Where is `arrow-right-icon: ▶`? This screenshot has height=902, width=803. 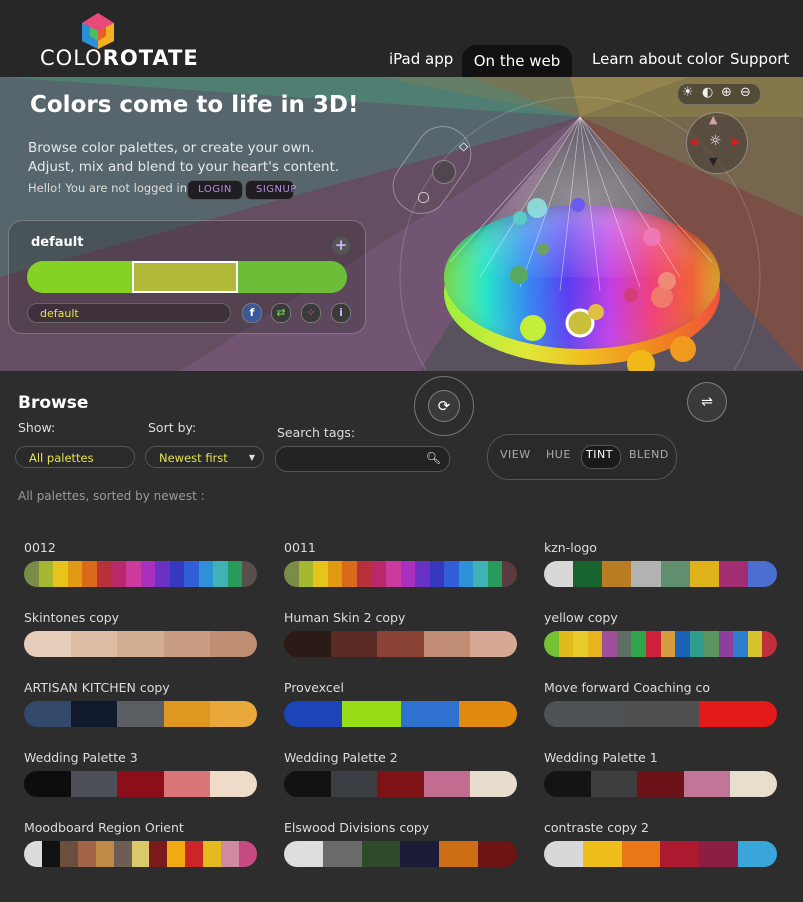 arrow-right-icon: ▶ is located at coordinates (736, 141).